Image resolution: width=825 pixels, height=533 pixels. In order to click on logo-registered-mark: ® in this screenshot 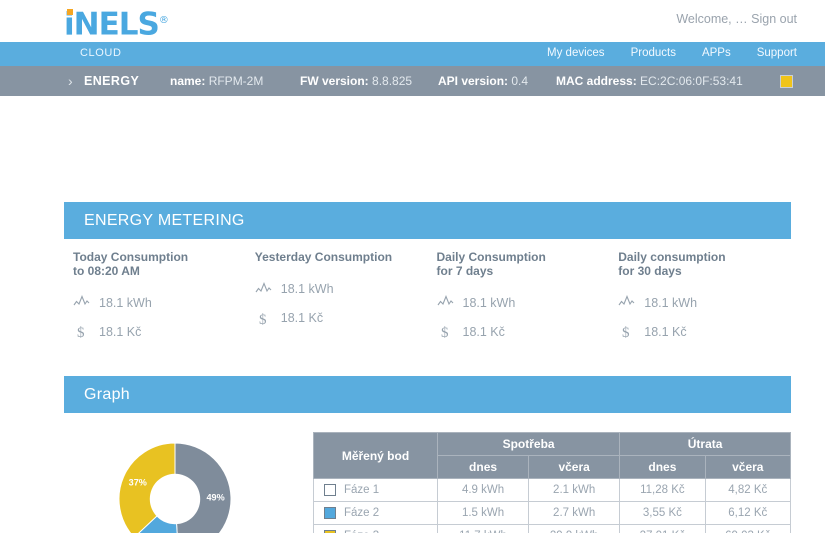, I will do `click(163, 20)`.